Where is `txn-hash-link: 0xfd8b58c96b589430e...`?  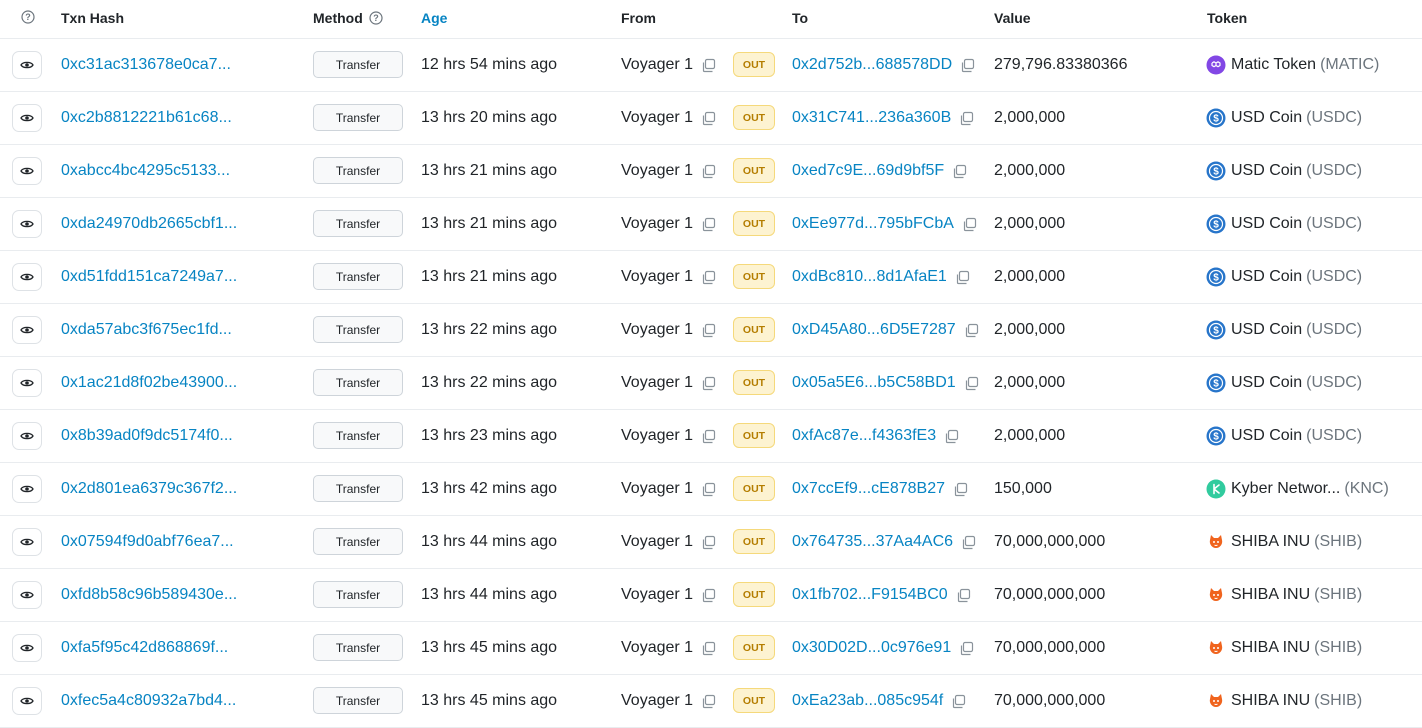 txn-hash-link: 0xfd8b58c96b589430e... is located at coordinates (149, 595).